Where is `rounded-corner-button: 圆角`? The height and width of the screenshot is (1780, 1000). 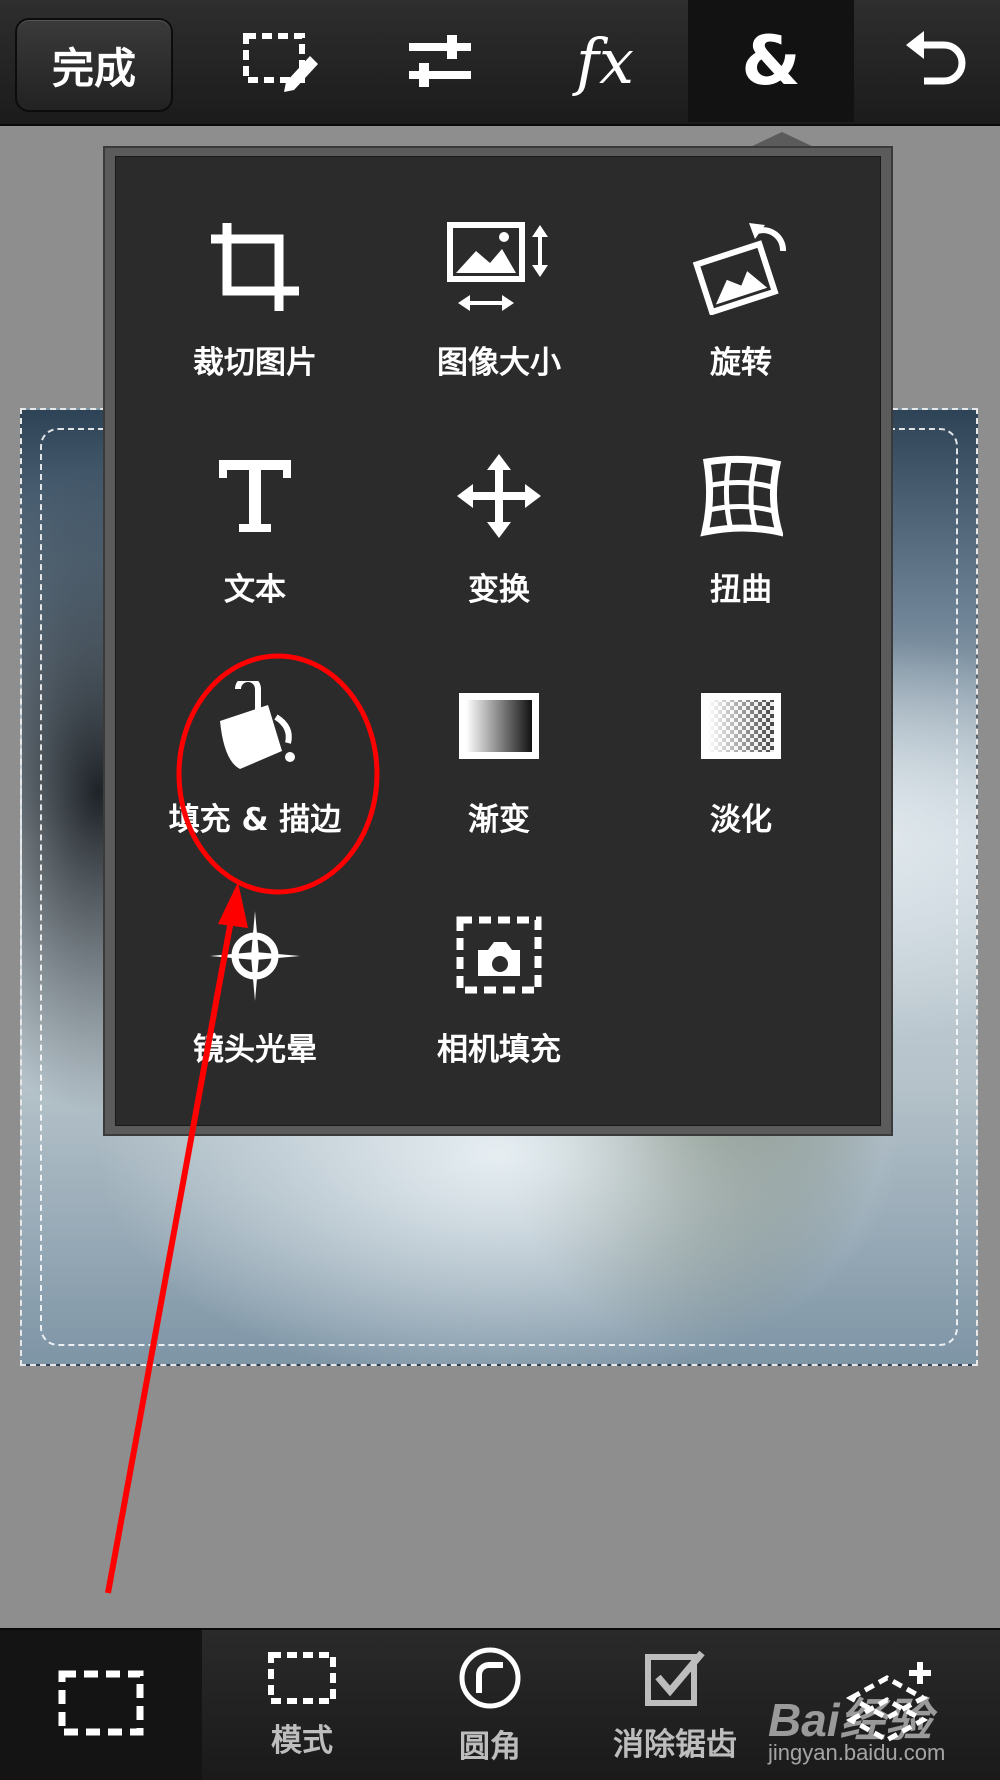 rounded-corner-button: 圆角 is located at coordinates (490, 1705).